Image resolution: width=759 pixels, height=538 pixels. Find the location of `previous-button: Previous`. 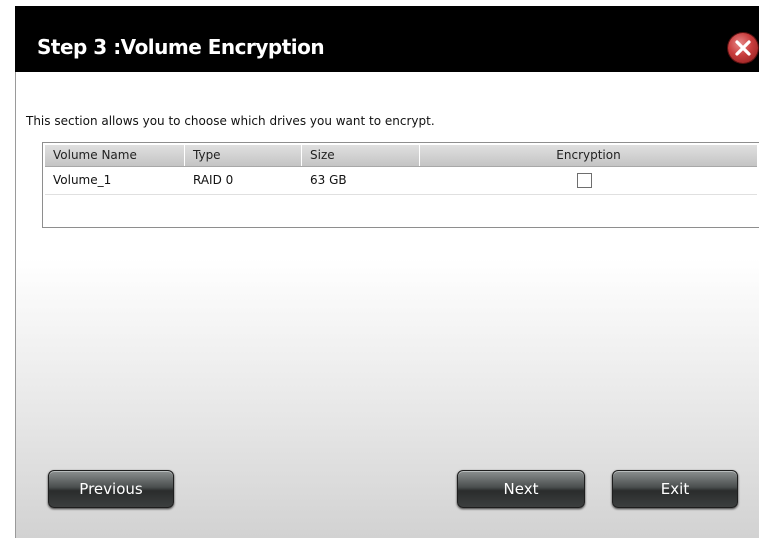

previous-button: Previous is located at coordinates (111, 489).